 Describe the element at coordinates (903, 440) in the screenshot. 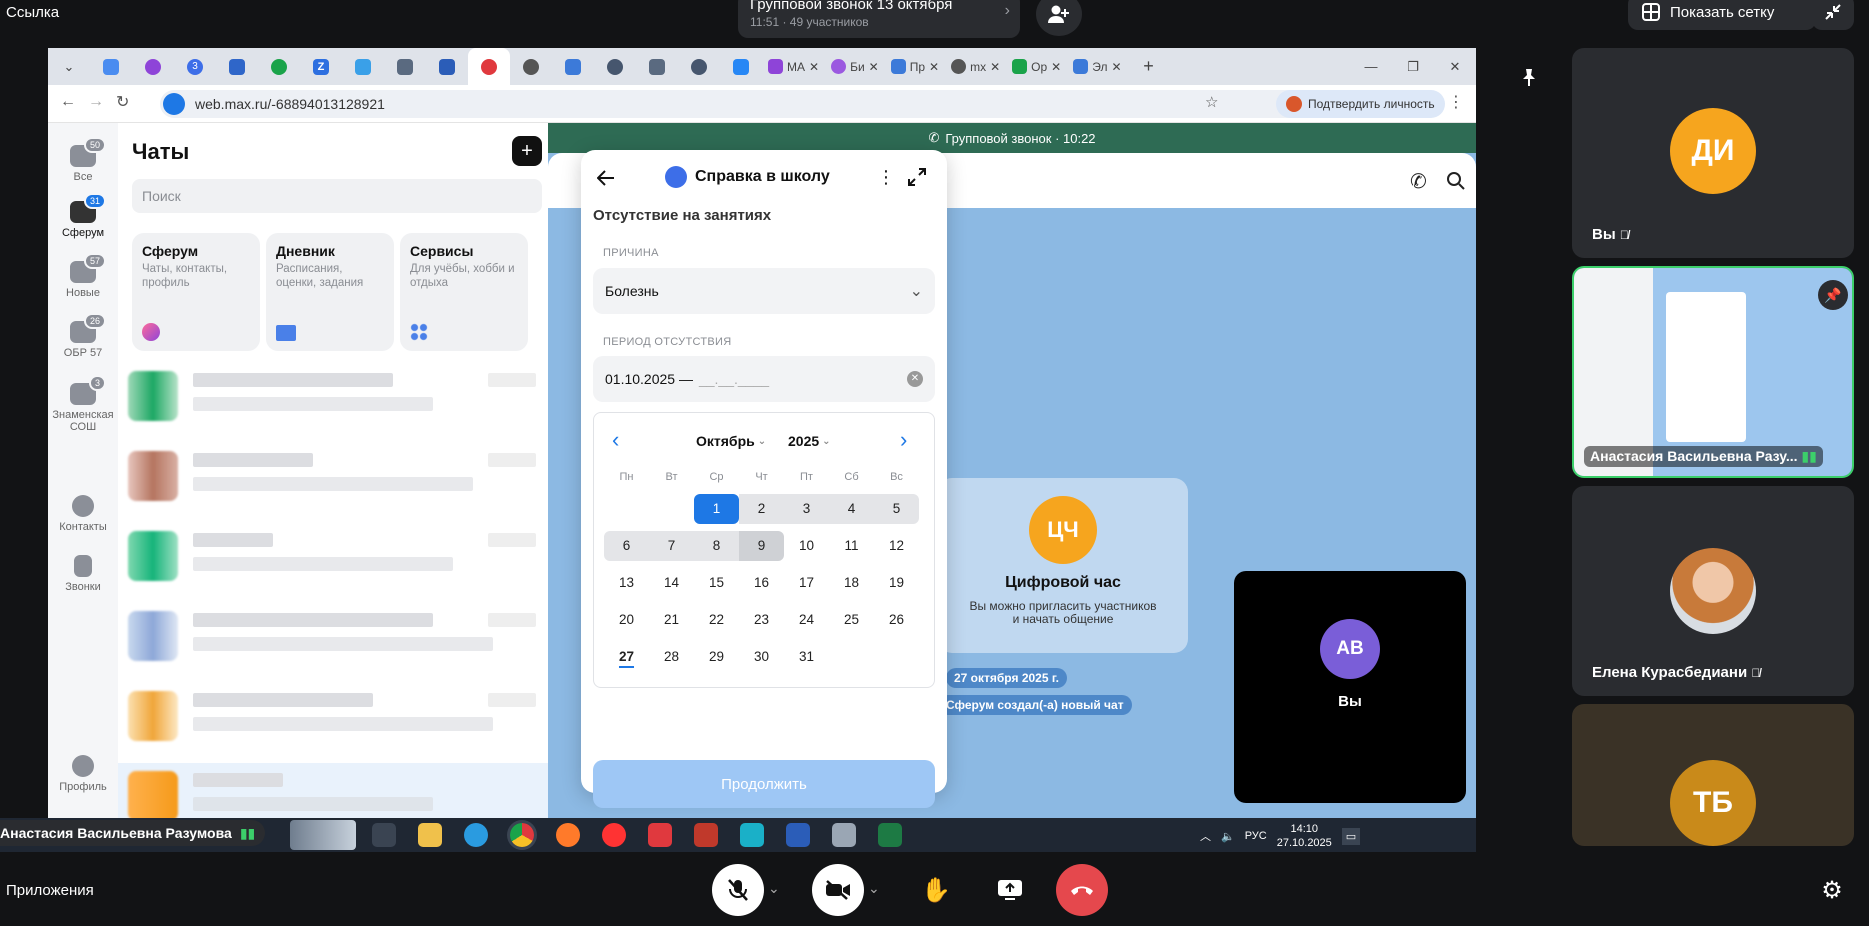

I see `next-month-icon: ›` at that location.